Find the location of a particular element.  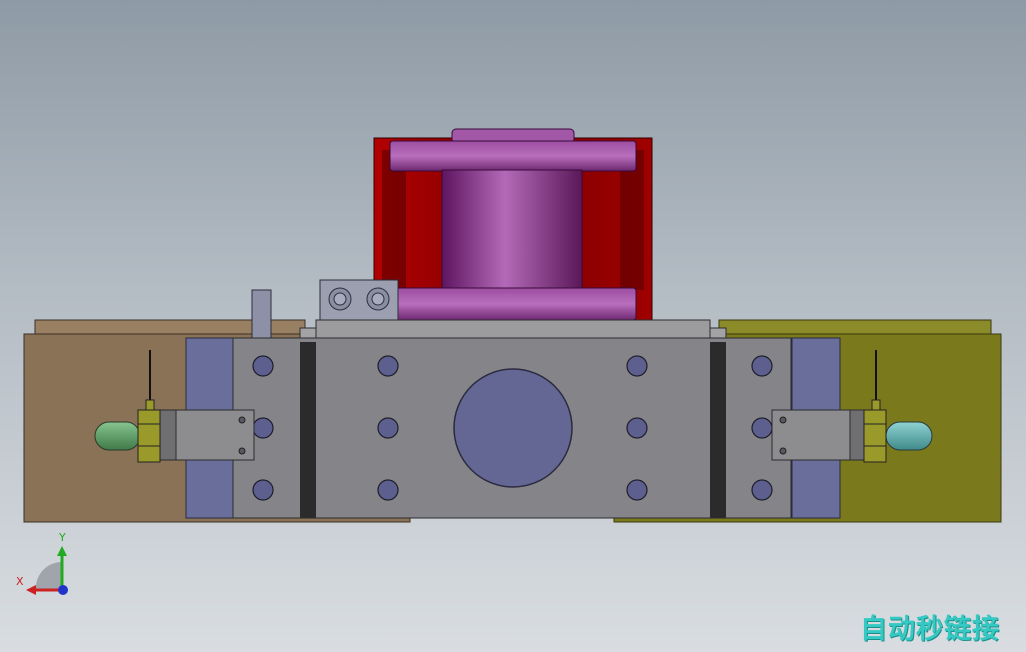

orientation-triad is located at coordinates (47, 570).